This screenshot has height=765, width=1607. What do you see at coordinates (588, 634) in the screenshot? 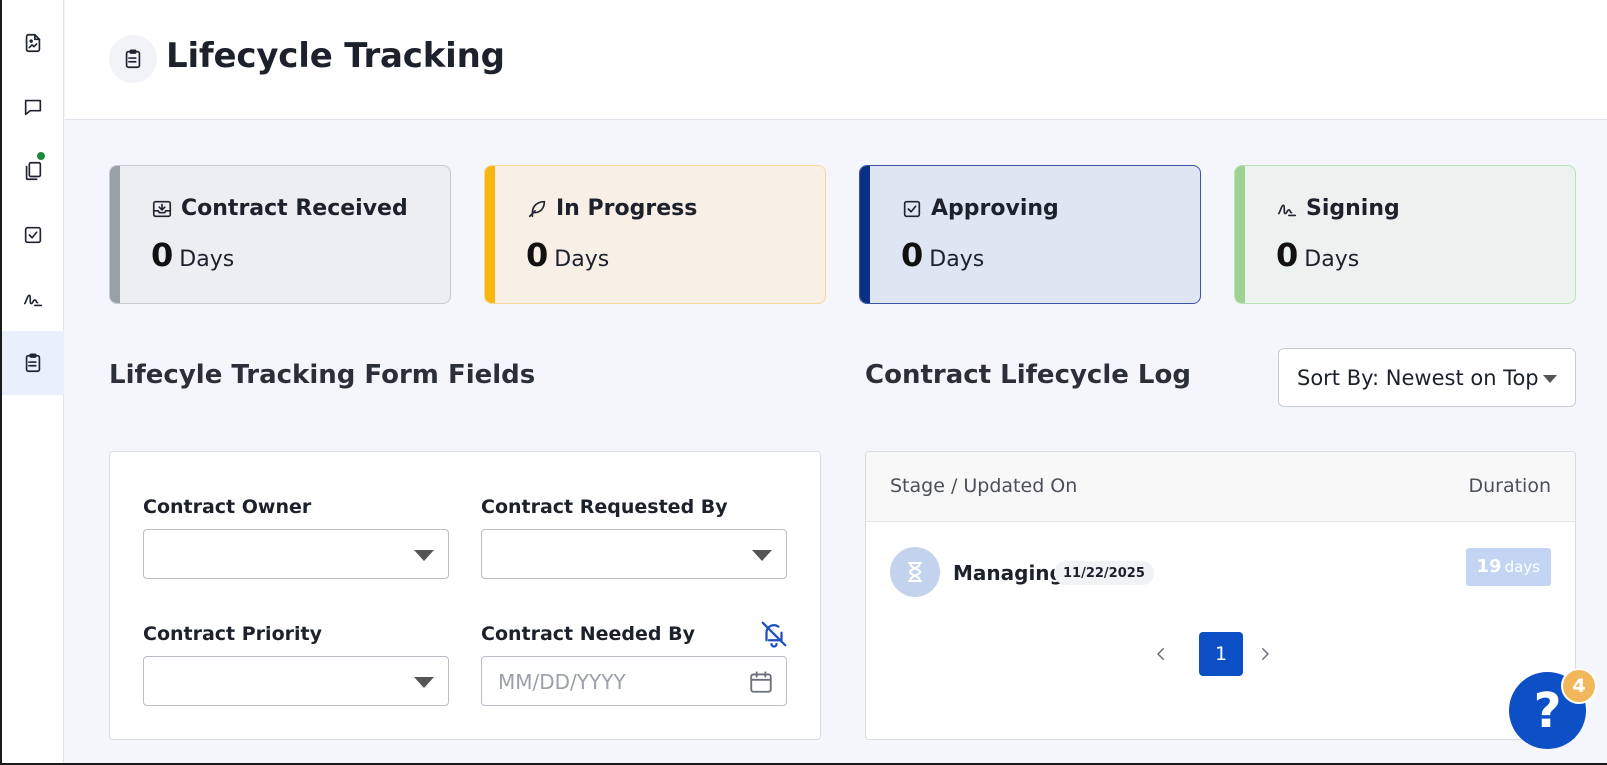
I see `contract-needed-by-label: Contract Needed By` at bounding box center [588, 634].